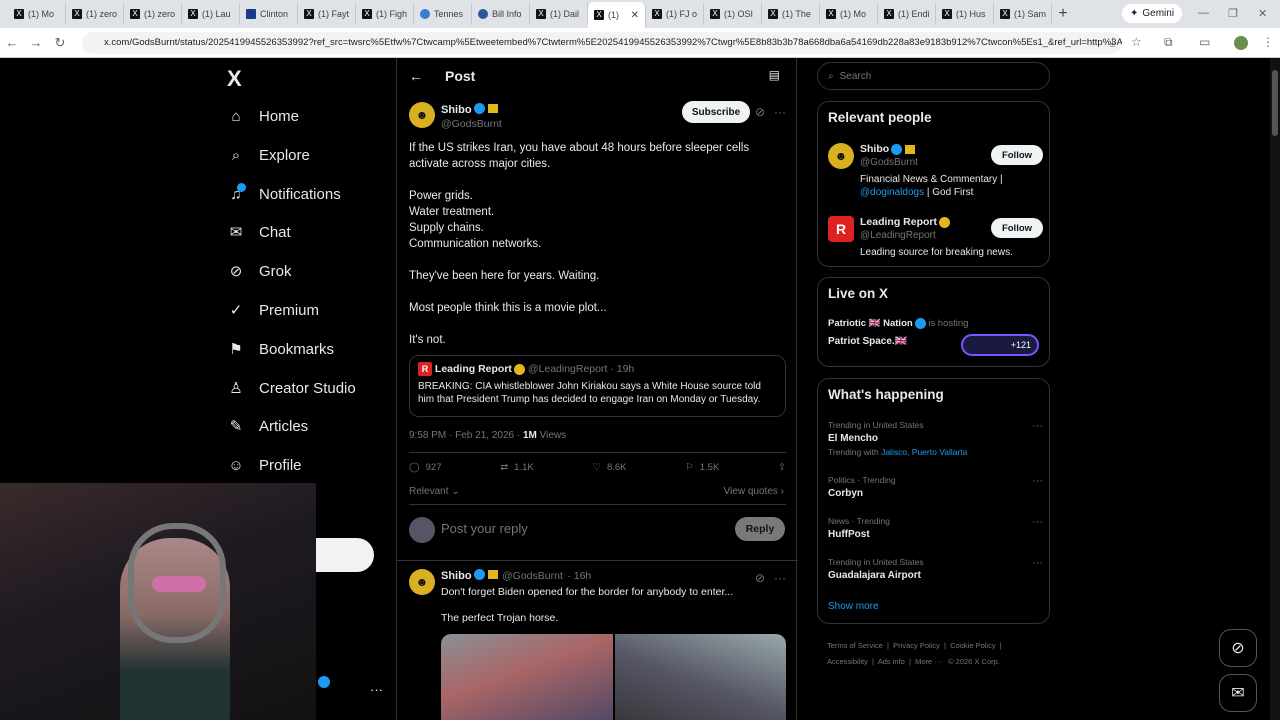 This screenshot has width=1280, height=720. What do you see at coordinates (972, 645) in the screenshot?
I see `footer-link: Cookie Policy` at bounding box center [972, 645].